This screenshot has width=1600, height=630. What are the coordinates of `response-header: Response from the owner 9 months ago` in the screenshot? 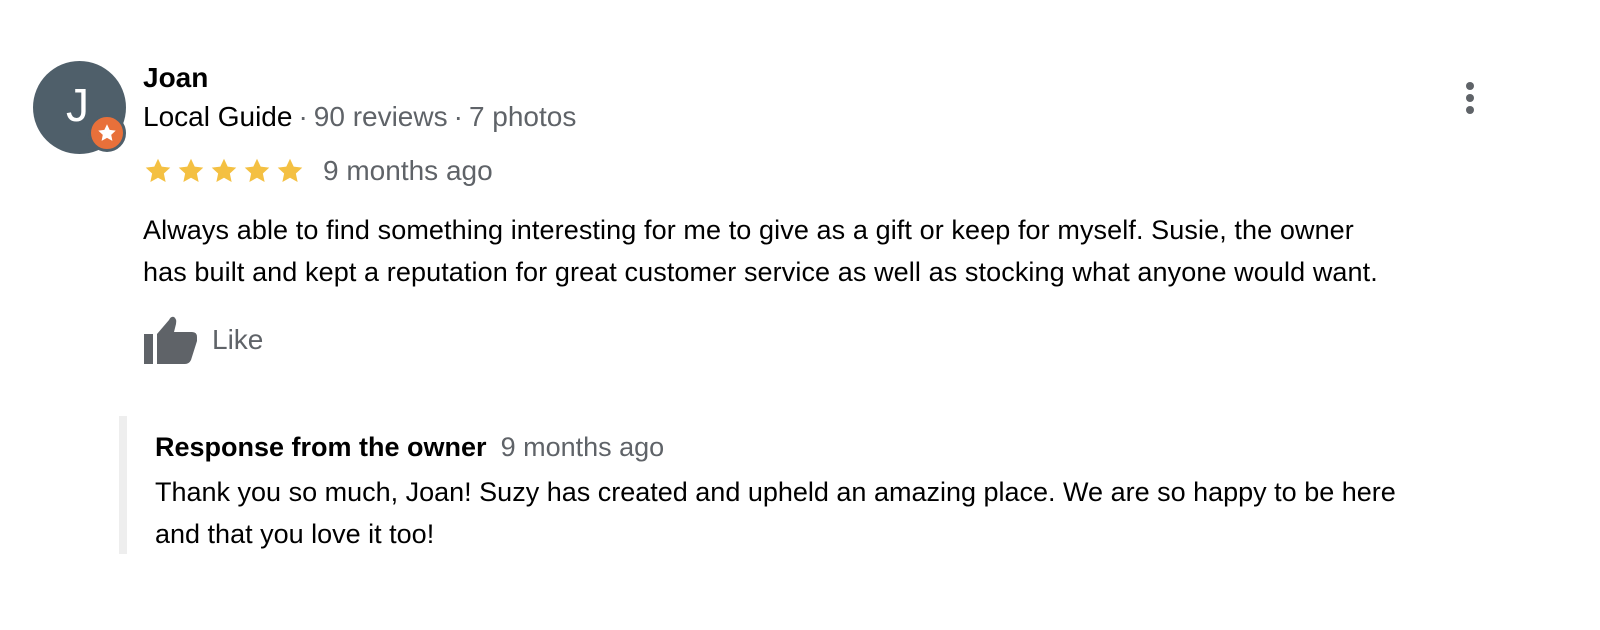 It's located at (409, 447).